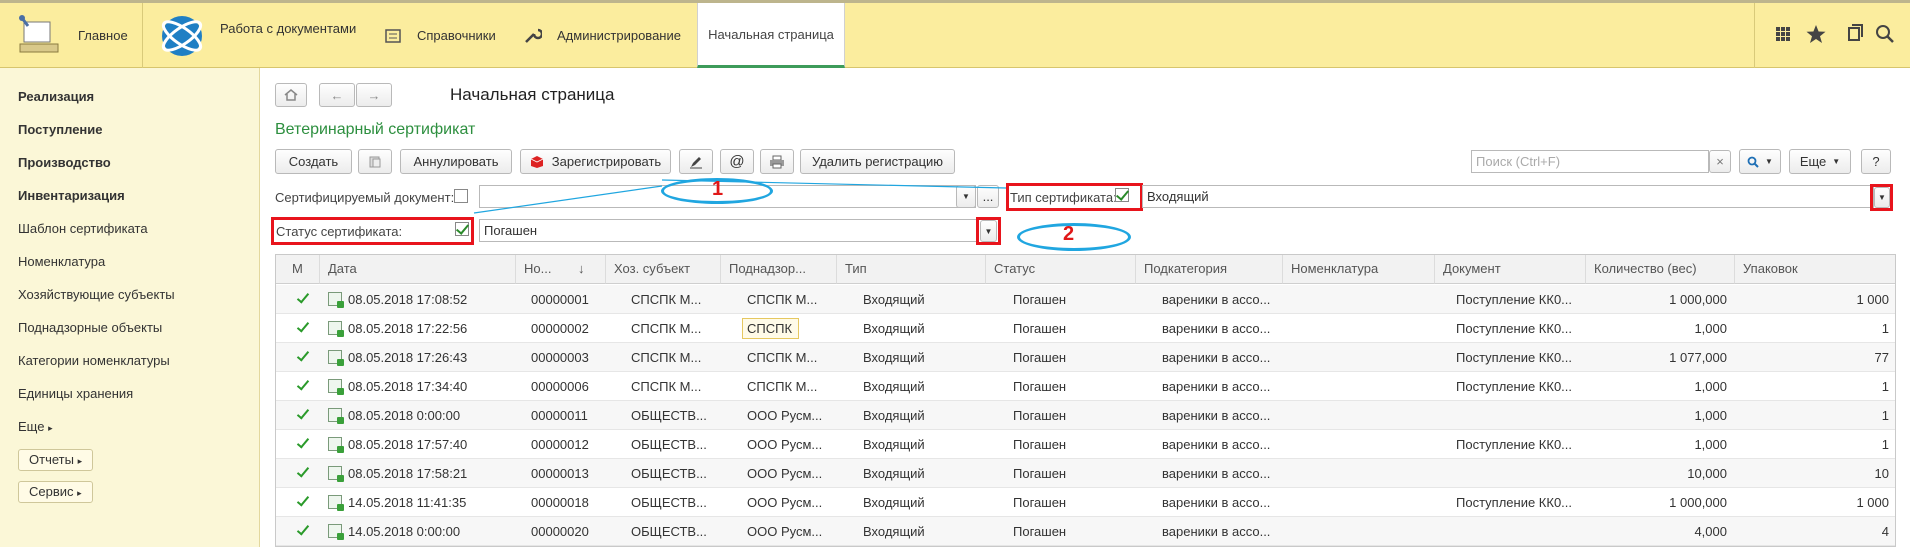 This screenshot has width=1910, height=547. Describe the element at coordinates (1209, 269) in the screenshot. I see `column-header-subcategory: Подкатегория` at that location.